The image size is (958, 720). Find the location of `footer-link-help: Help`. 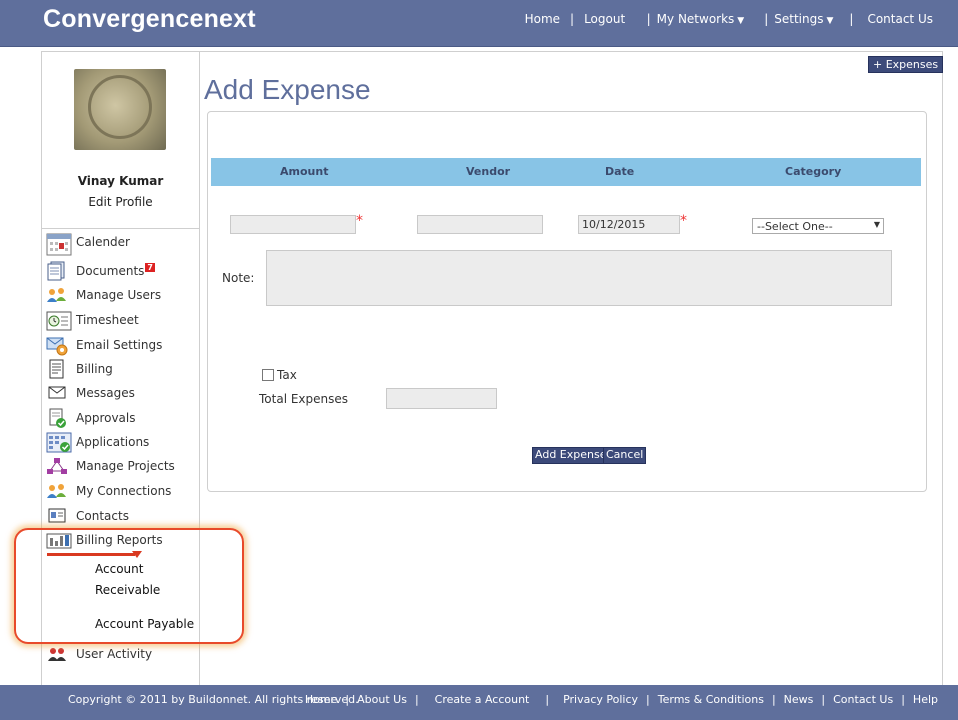

footer-link-help: Help is located at coordinates (925, 699).